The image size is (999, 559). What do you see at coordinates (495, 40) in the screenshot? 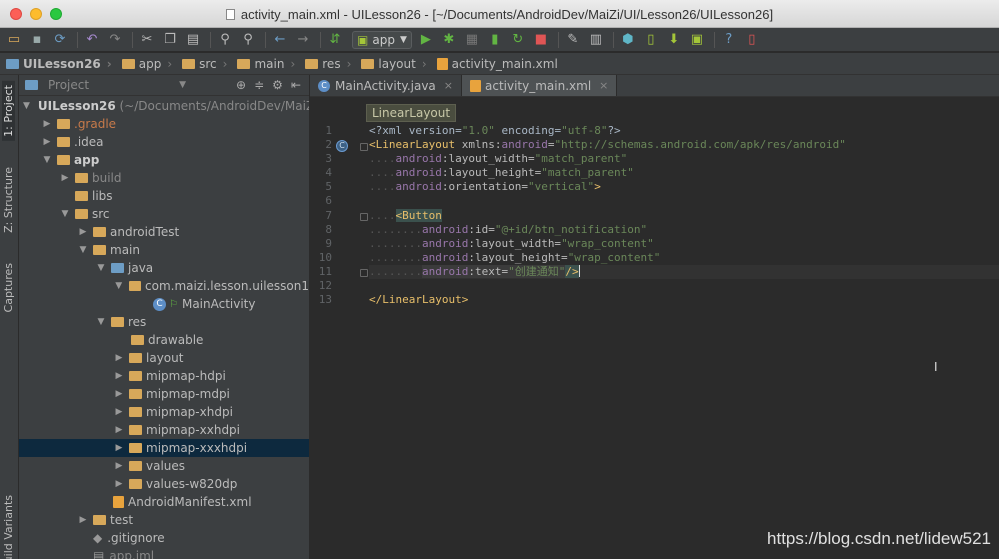
I see `attach-debugger-icon: ▮` at bounding box center [495, 40].